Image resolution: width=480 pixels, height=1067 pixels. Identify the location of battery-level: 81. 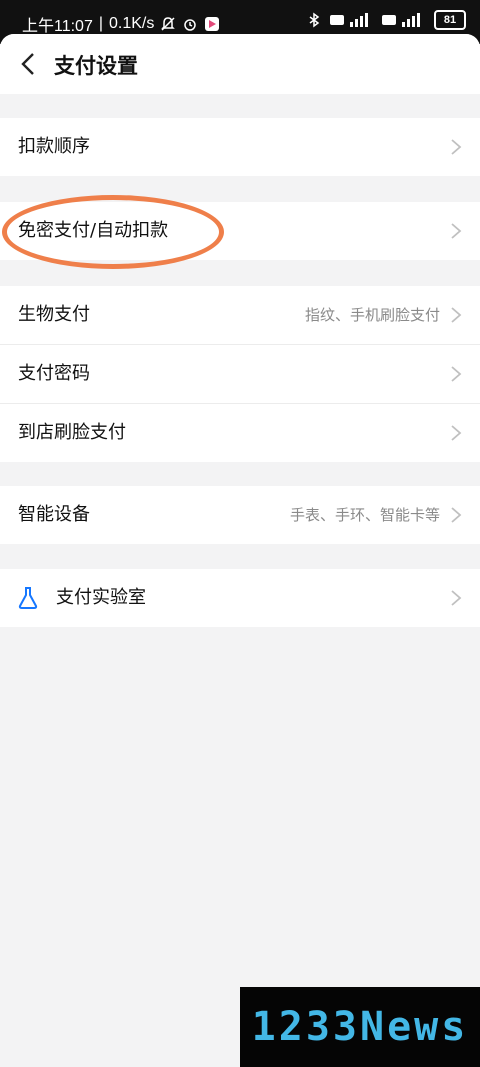
(450, 20).